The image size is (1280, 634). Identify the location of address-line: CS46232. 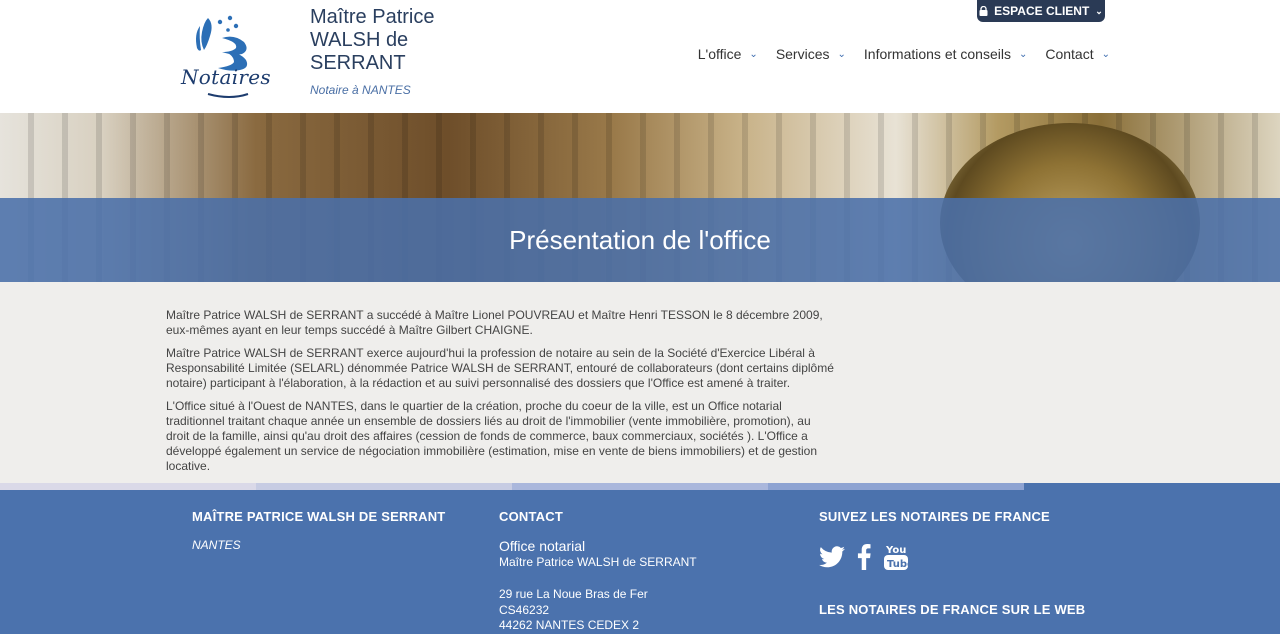
(524, 609).